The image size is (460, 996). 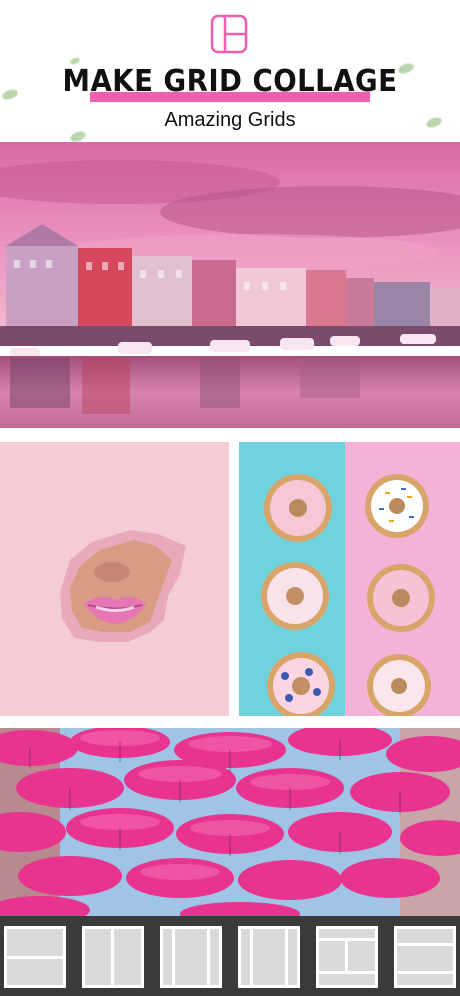 I want to click on lips-illustration, so click(x=114, y=579).